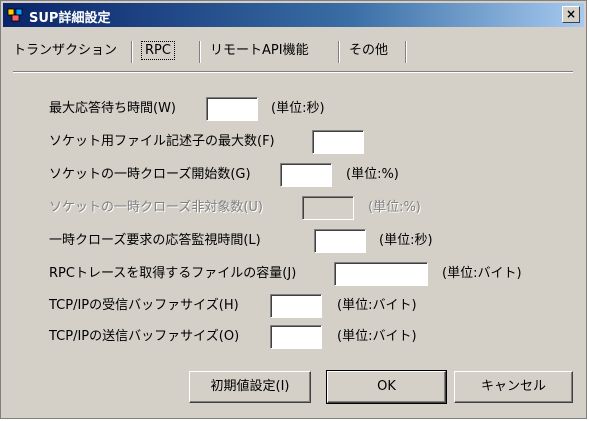 Image resolution: width=589 pixels, height=421 pixels. Describe the element at coordinates (15, 15) in the screenshot. I see `app-icon` at that location.